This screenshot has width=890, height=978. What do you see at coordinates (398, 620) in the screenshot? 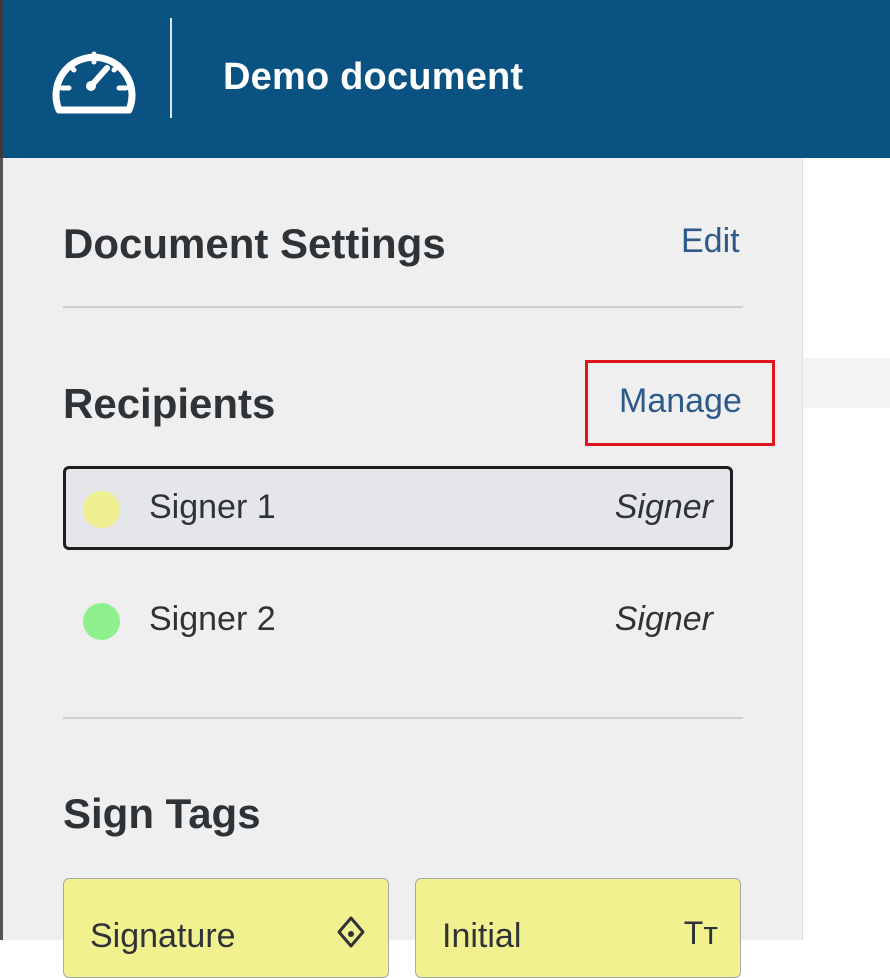
I see `recipient-row-signer-2: Signer 2 Signer` at bounding box center [398, 620].